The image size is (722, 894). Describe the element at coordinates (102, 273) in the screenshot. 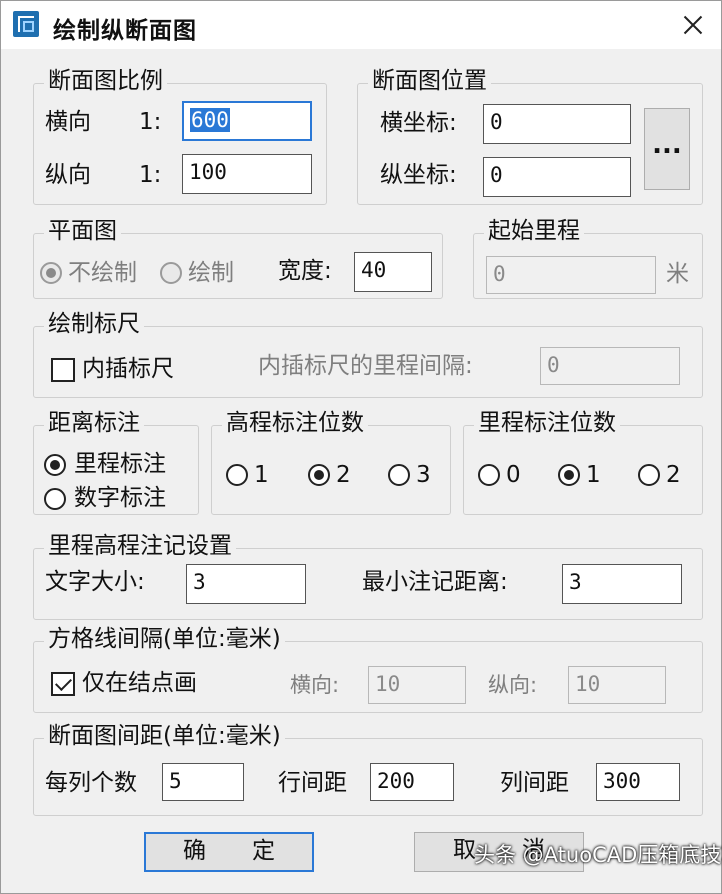

I see `plan-no-draw-label: 不绘制` at that location.